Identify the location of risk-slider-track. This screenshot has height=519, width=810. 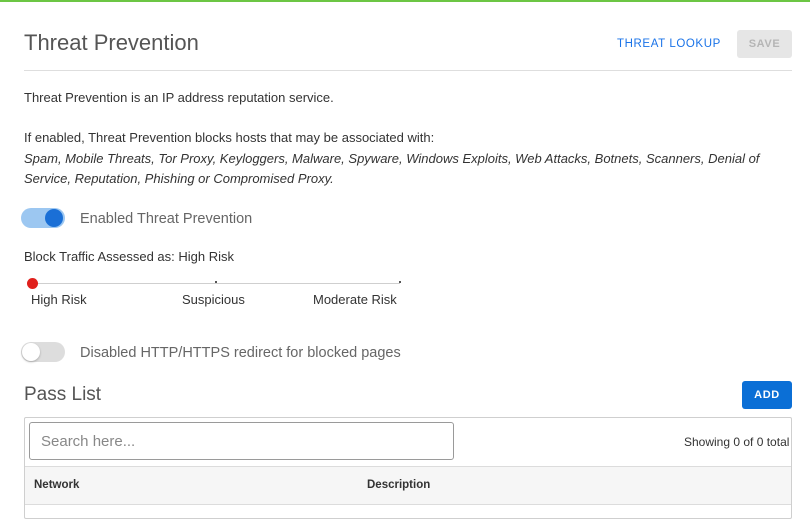
(216, 283).